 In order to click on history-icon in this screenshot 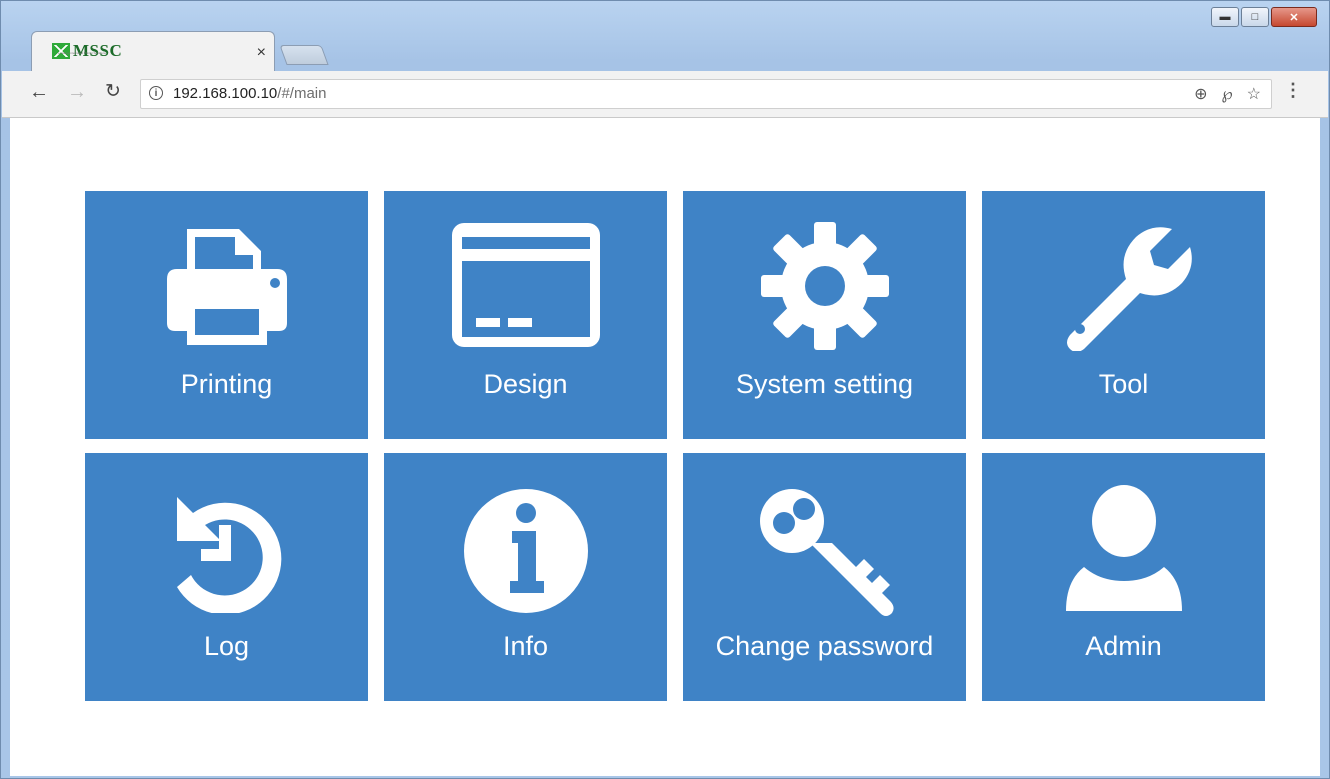, I will do `click(228, 555)`.